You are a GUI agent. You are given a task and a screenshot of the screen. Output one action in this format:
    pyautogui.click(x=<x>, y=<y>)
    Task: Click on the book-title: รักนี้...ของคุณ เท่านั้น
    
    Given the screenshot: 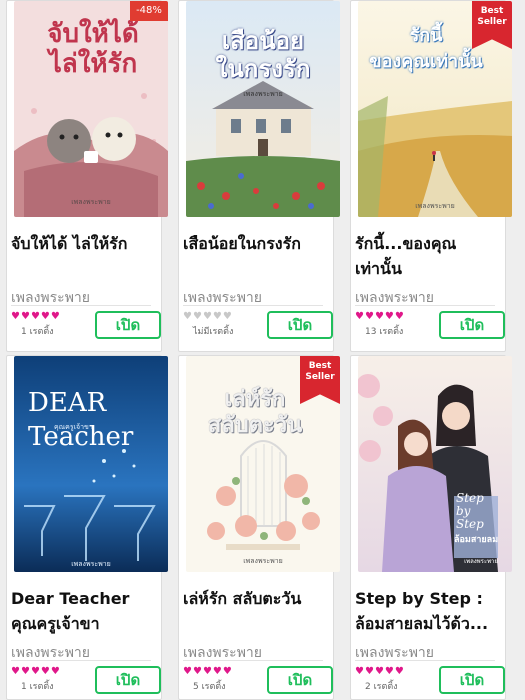 What is the action you would take?
    pyautogui.click(x=430, y=256)
    